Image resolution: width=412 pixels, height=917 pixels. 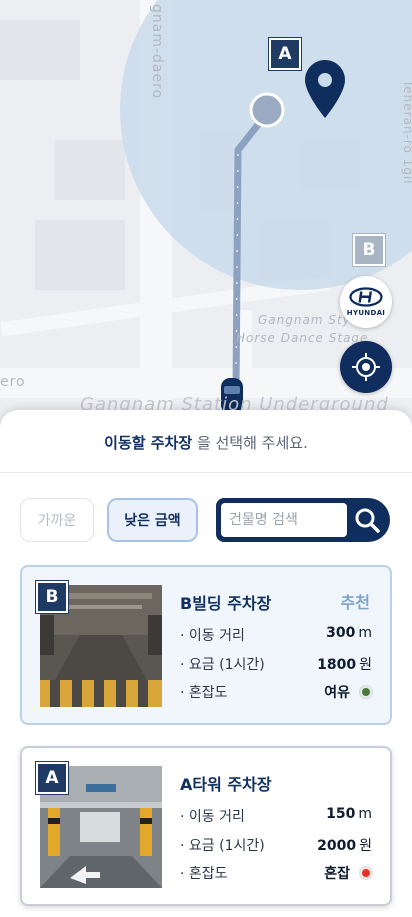 What do you see at coordinates (52, 778) in the screenshot?
I see `lot-badge: A` at bounding box center [52, 778].